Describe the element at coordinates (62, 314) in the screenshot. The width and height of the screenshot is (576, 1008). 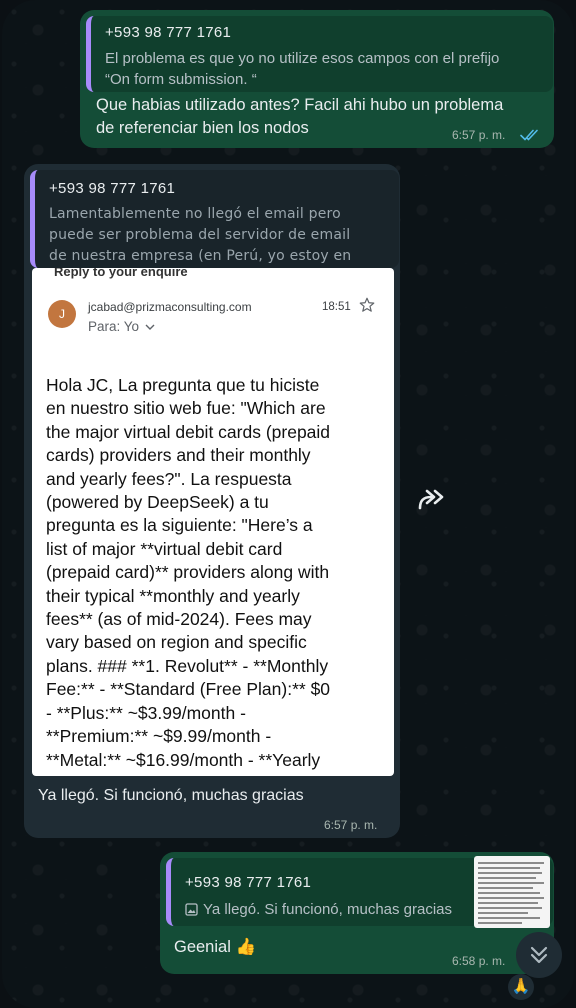
I see `avatar: J` at that location.